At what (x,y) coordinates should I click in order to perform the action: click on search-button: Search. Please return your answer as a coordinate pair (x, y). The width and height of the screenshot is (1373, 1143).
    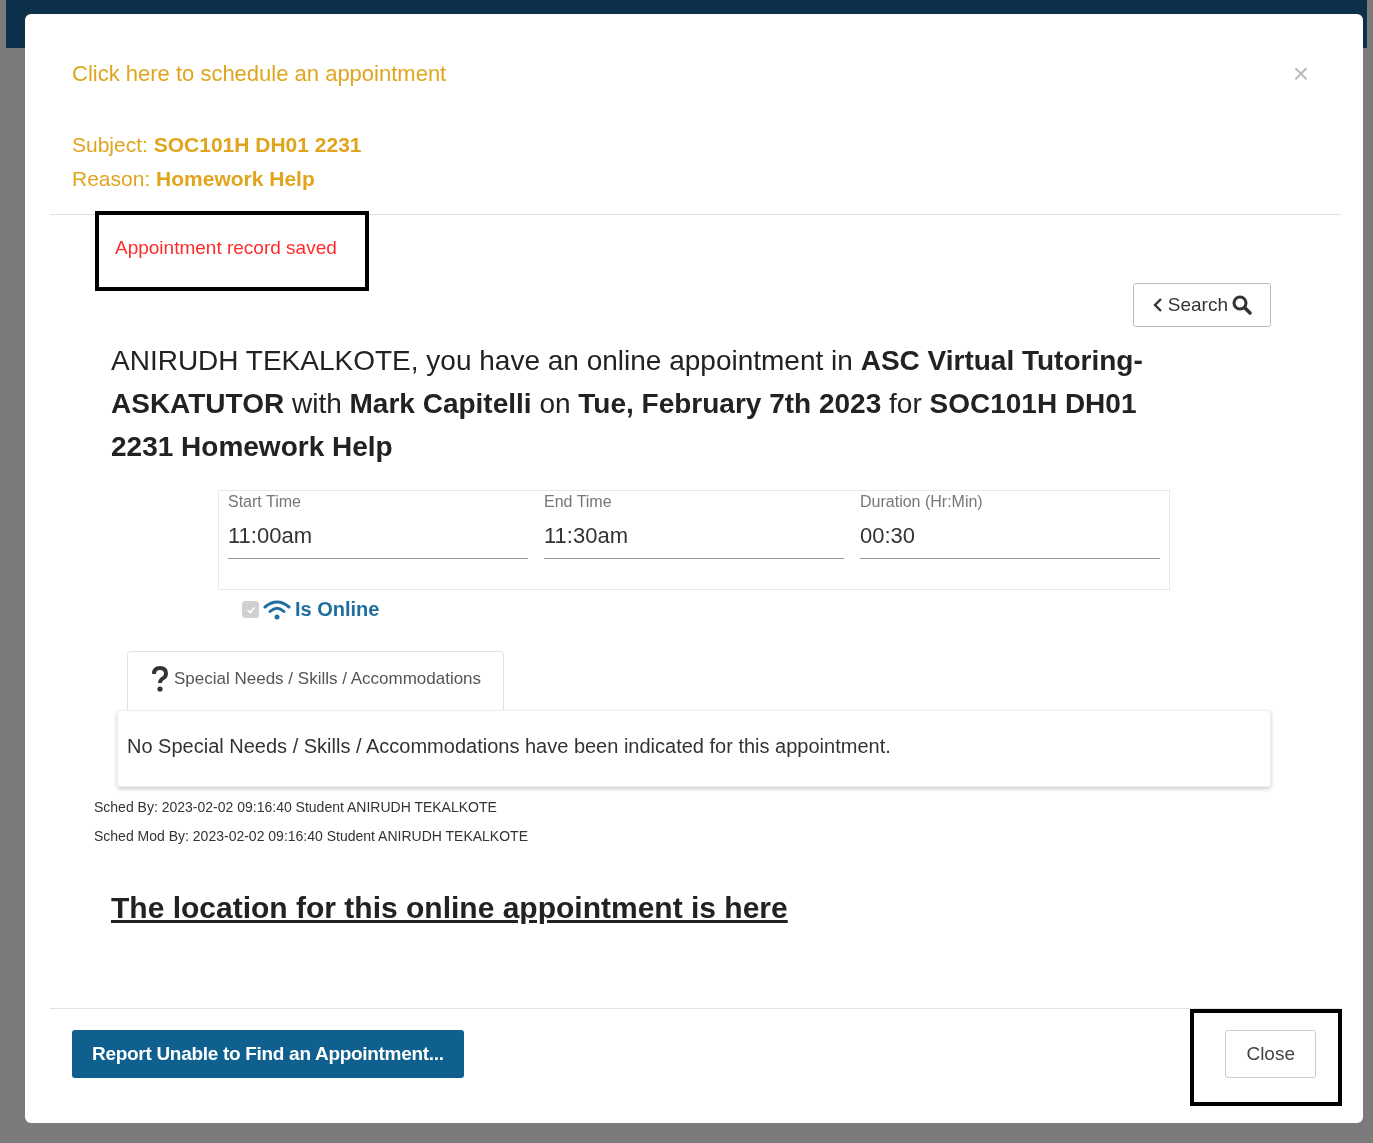
    Looking at the image, I should click on (1201, 305).